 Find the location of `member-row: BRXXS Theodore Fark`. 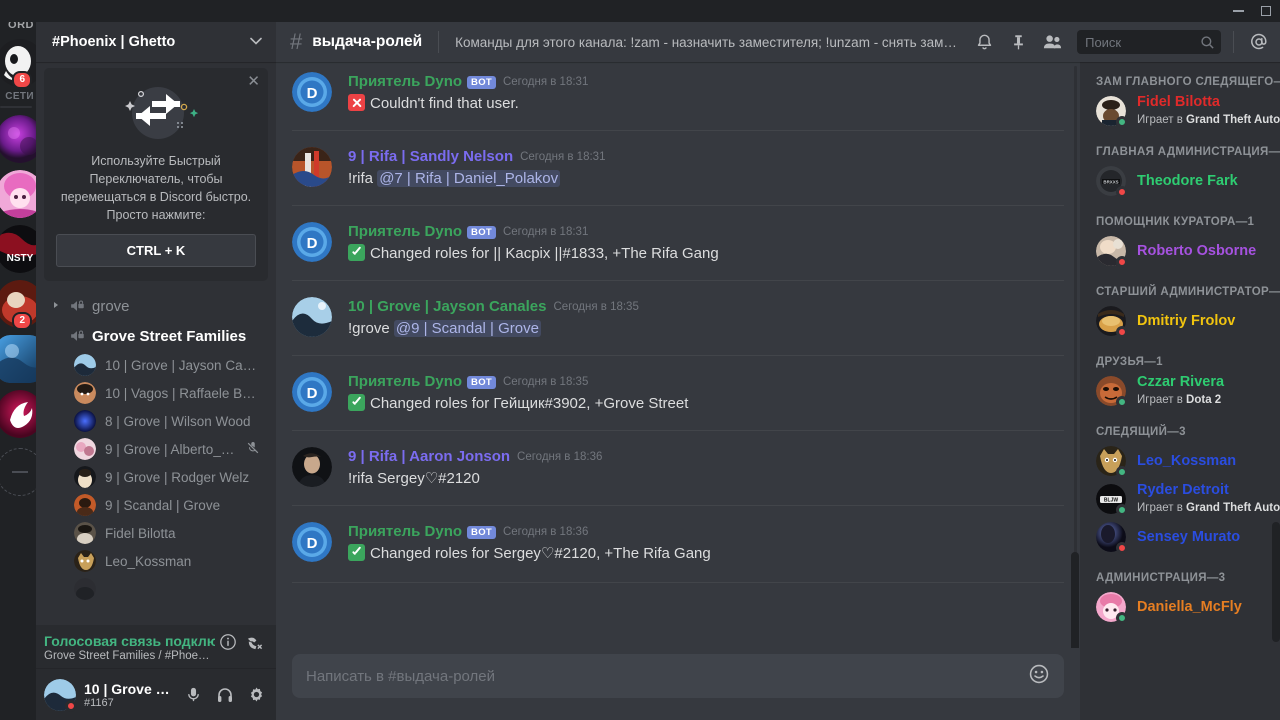

member-row: BRXXS Theodore Fark is located at coordinates (1180, 181).